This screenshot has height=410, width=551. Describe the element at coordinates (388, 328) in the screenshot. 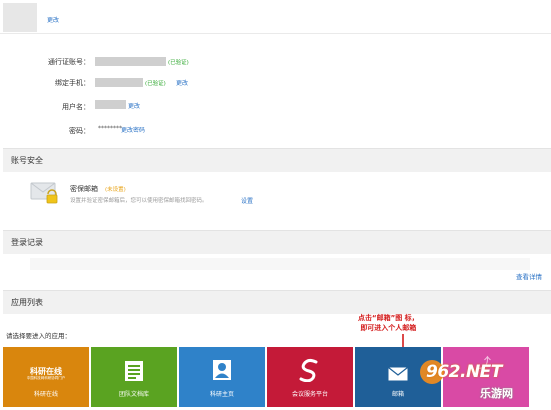

I see `annotation-line-2: 即可进入个人邮箱` at that location.